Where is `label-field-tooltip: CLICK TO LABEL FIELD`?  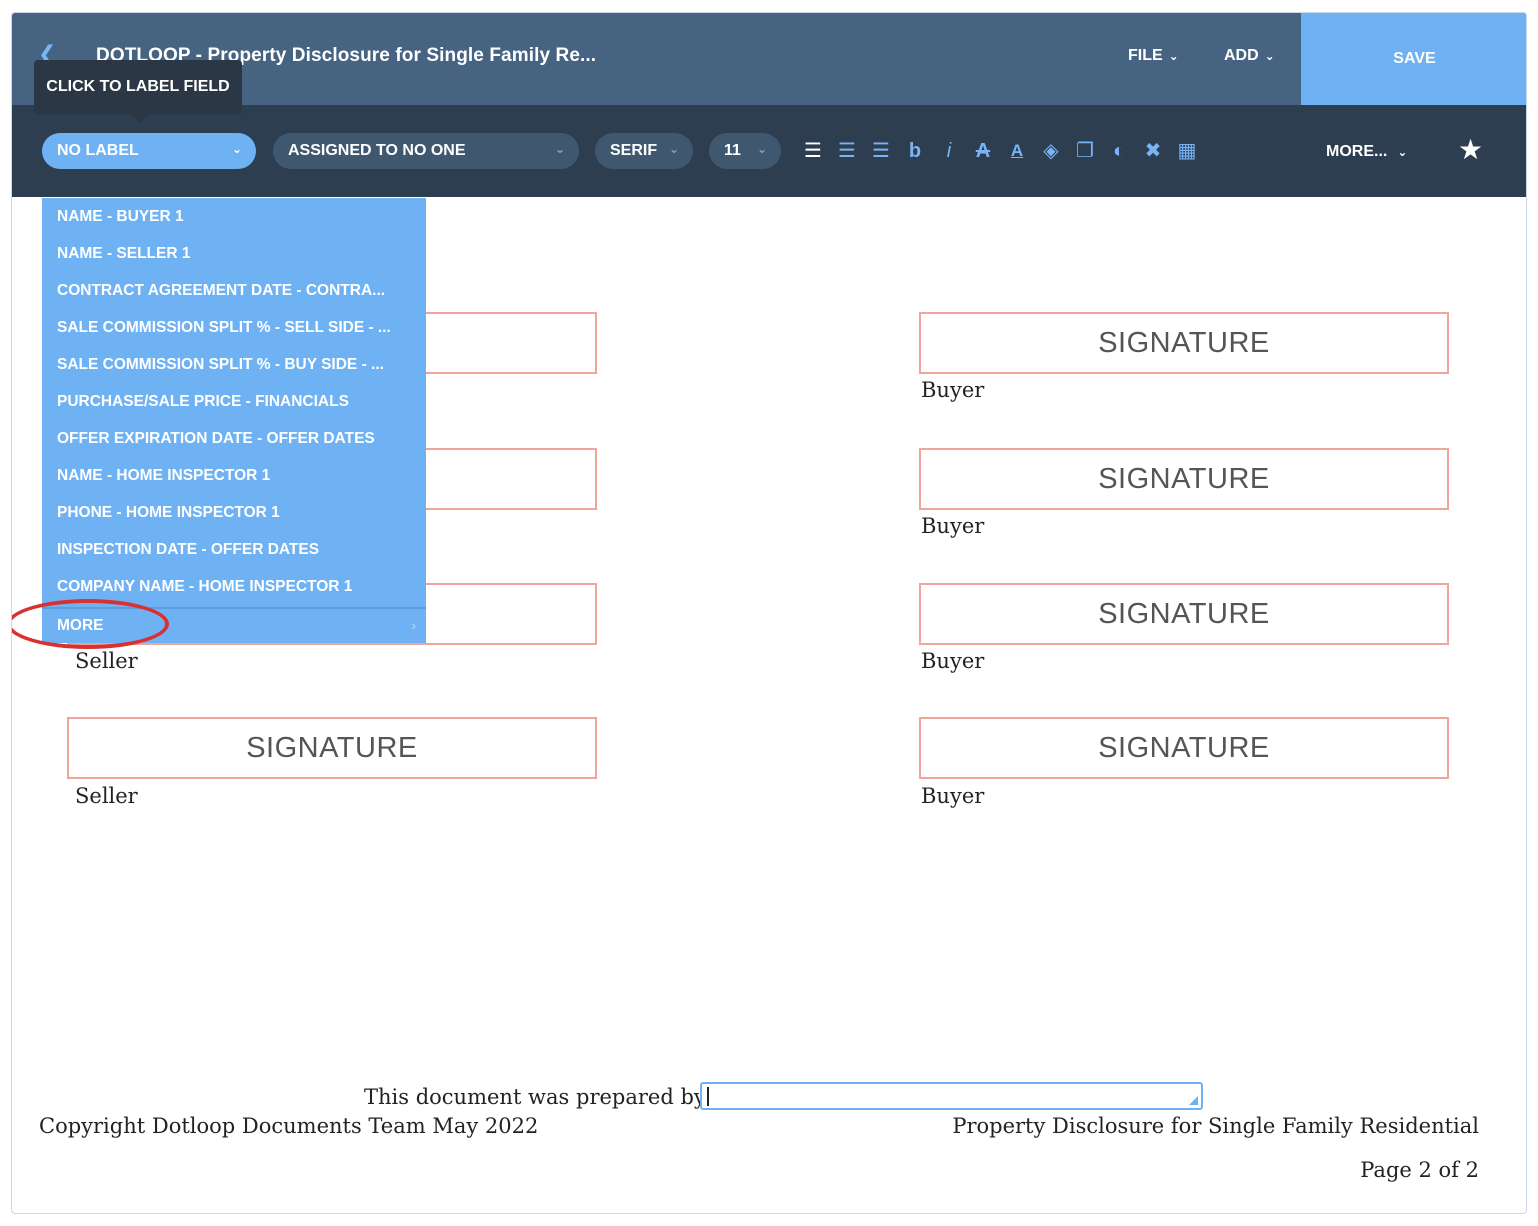
label-field-tooltip: CLICK TO LABEL FIELD is located at coordinates (138, 91).